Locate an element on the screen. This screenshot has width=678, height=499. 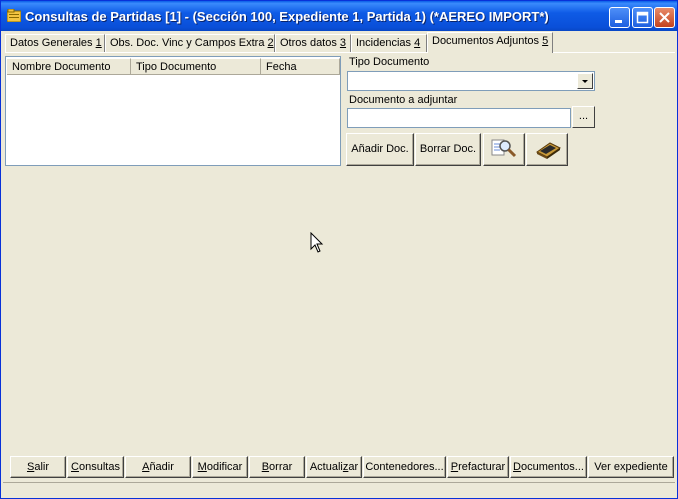
status-bar is located at coordinates (339, 490).